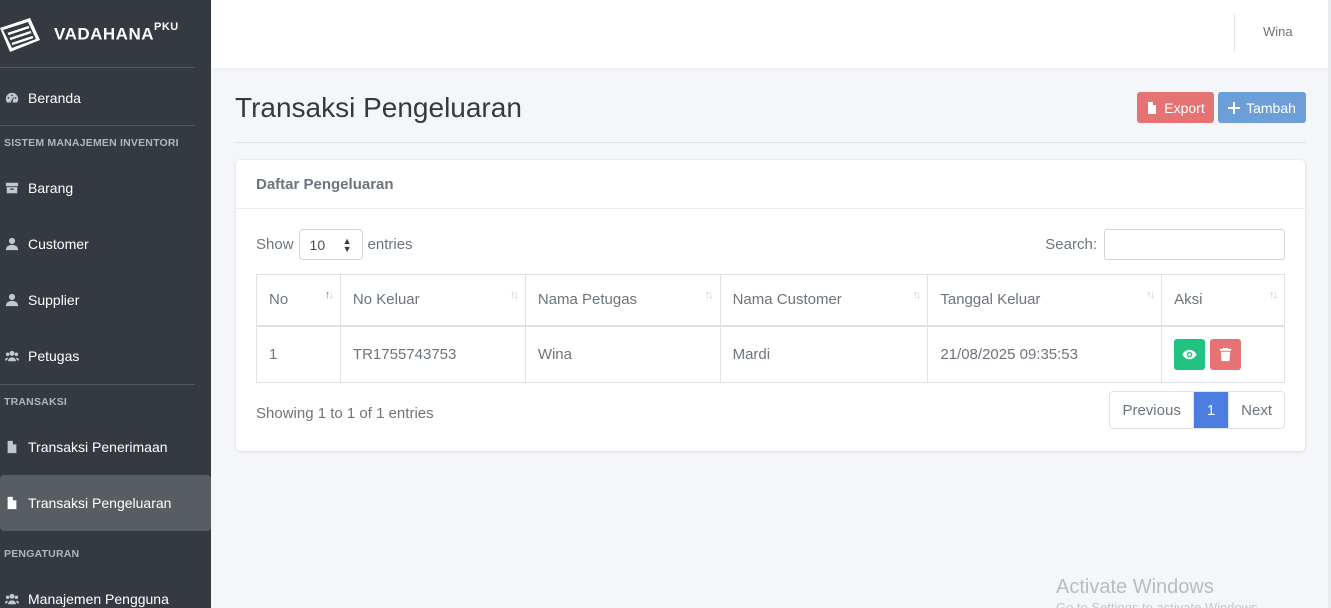 This screenshot has height=608, width=1331. I want to click on column-header-tanggal-keluar: Tanggal Keluar ↑↓, so click(1045, 300).